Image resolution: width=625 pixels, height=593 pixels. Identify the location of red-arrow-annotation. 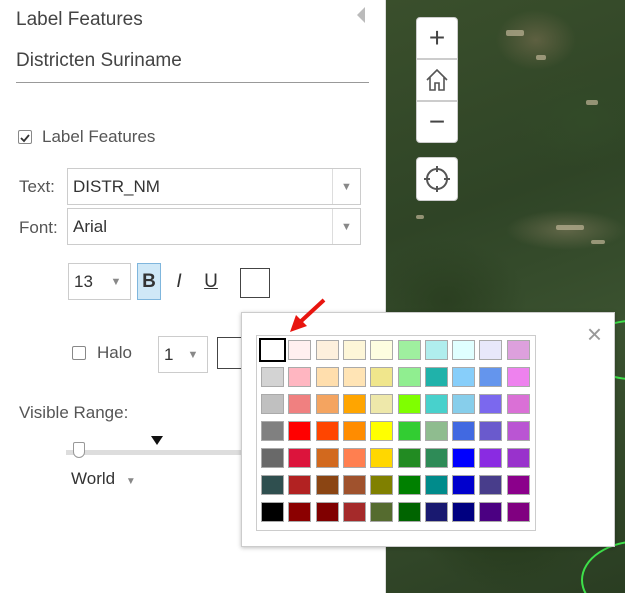
(308, 315).